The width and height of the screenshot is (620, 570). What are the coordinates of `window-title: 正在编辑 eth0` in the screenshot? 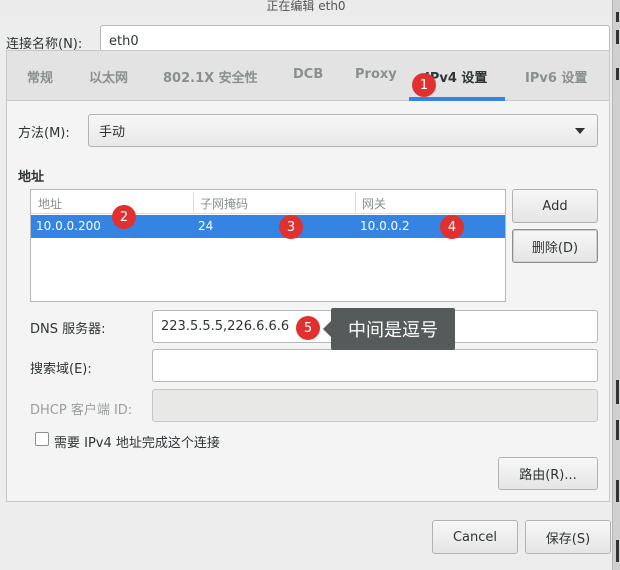 It's located at (306, 8).